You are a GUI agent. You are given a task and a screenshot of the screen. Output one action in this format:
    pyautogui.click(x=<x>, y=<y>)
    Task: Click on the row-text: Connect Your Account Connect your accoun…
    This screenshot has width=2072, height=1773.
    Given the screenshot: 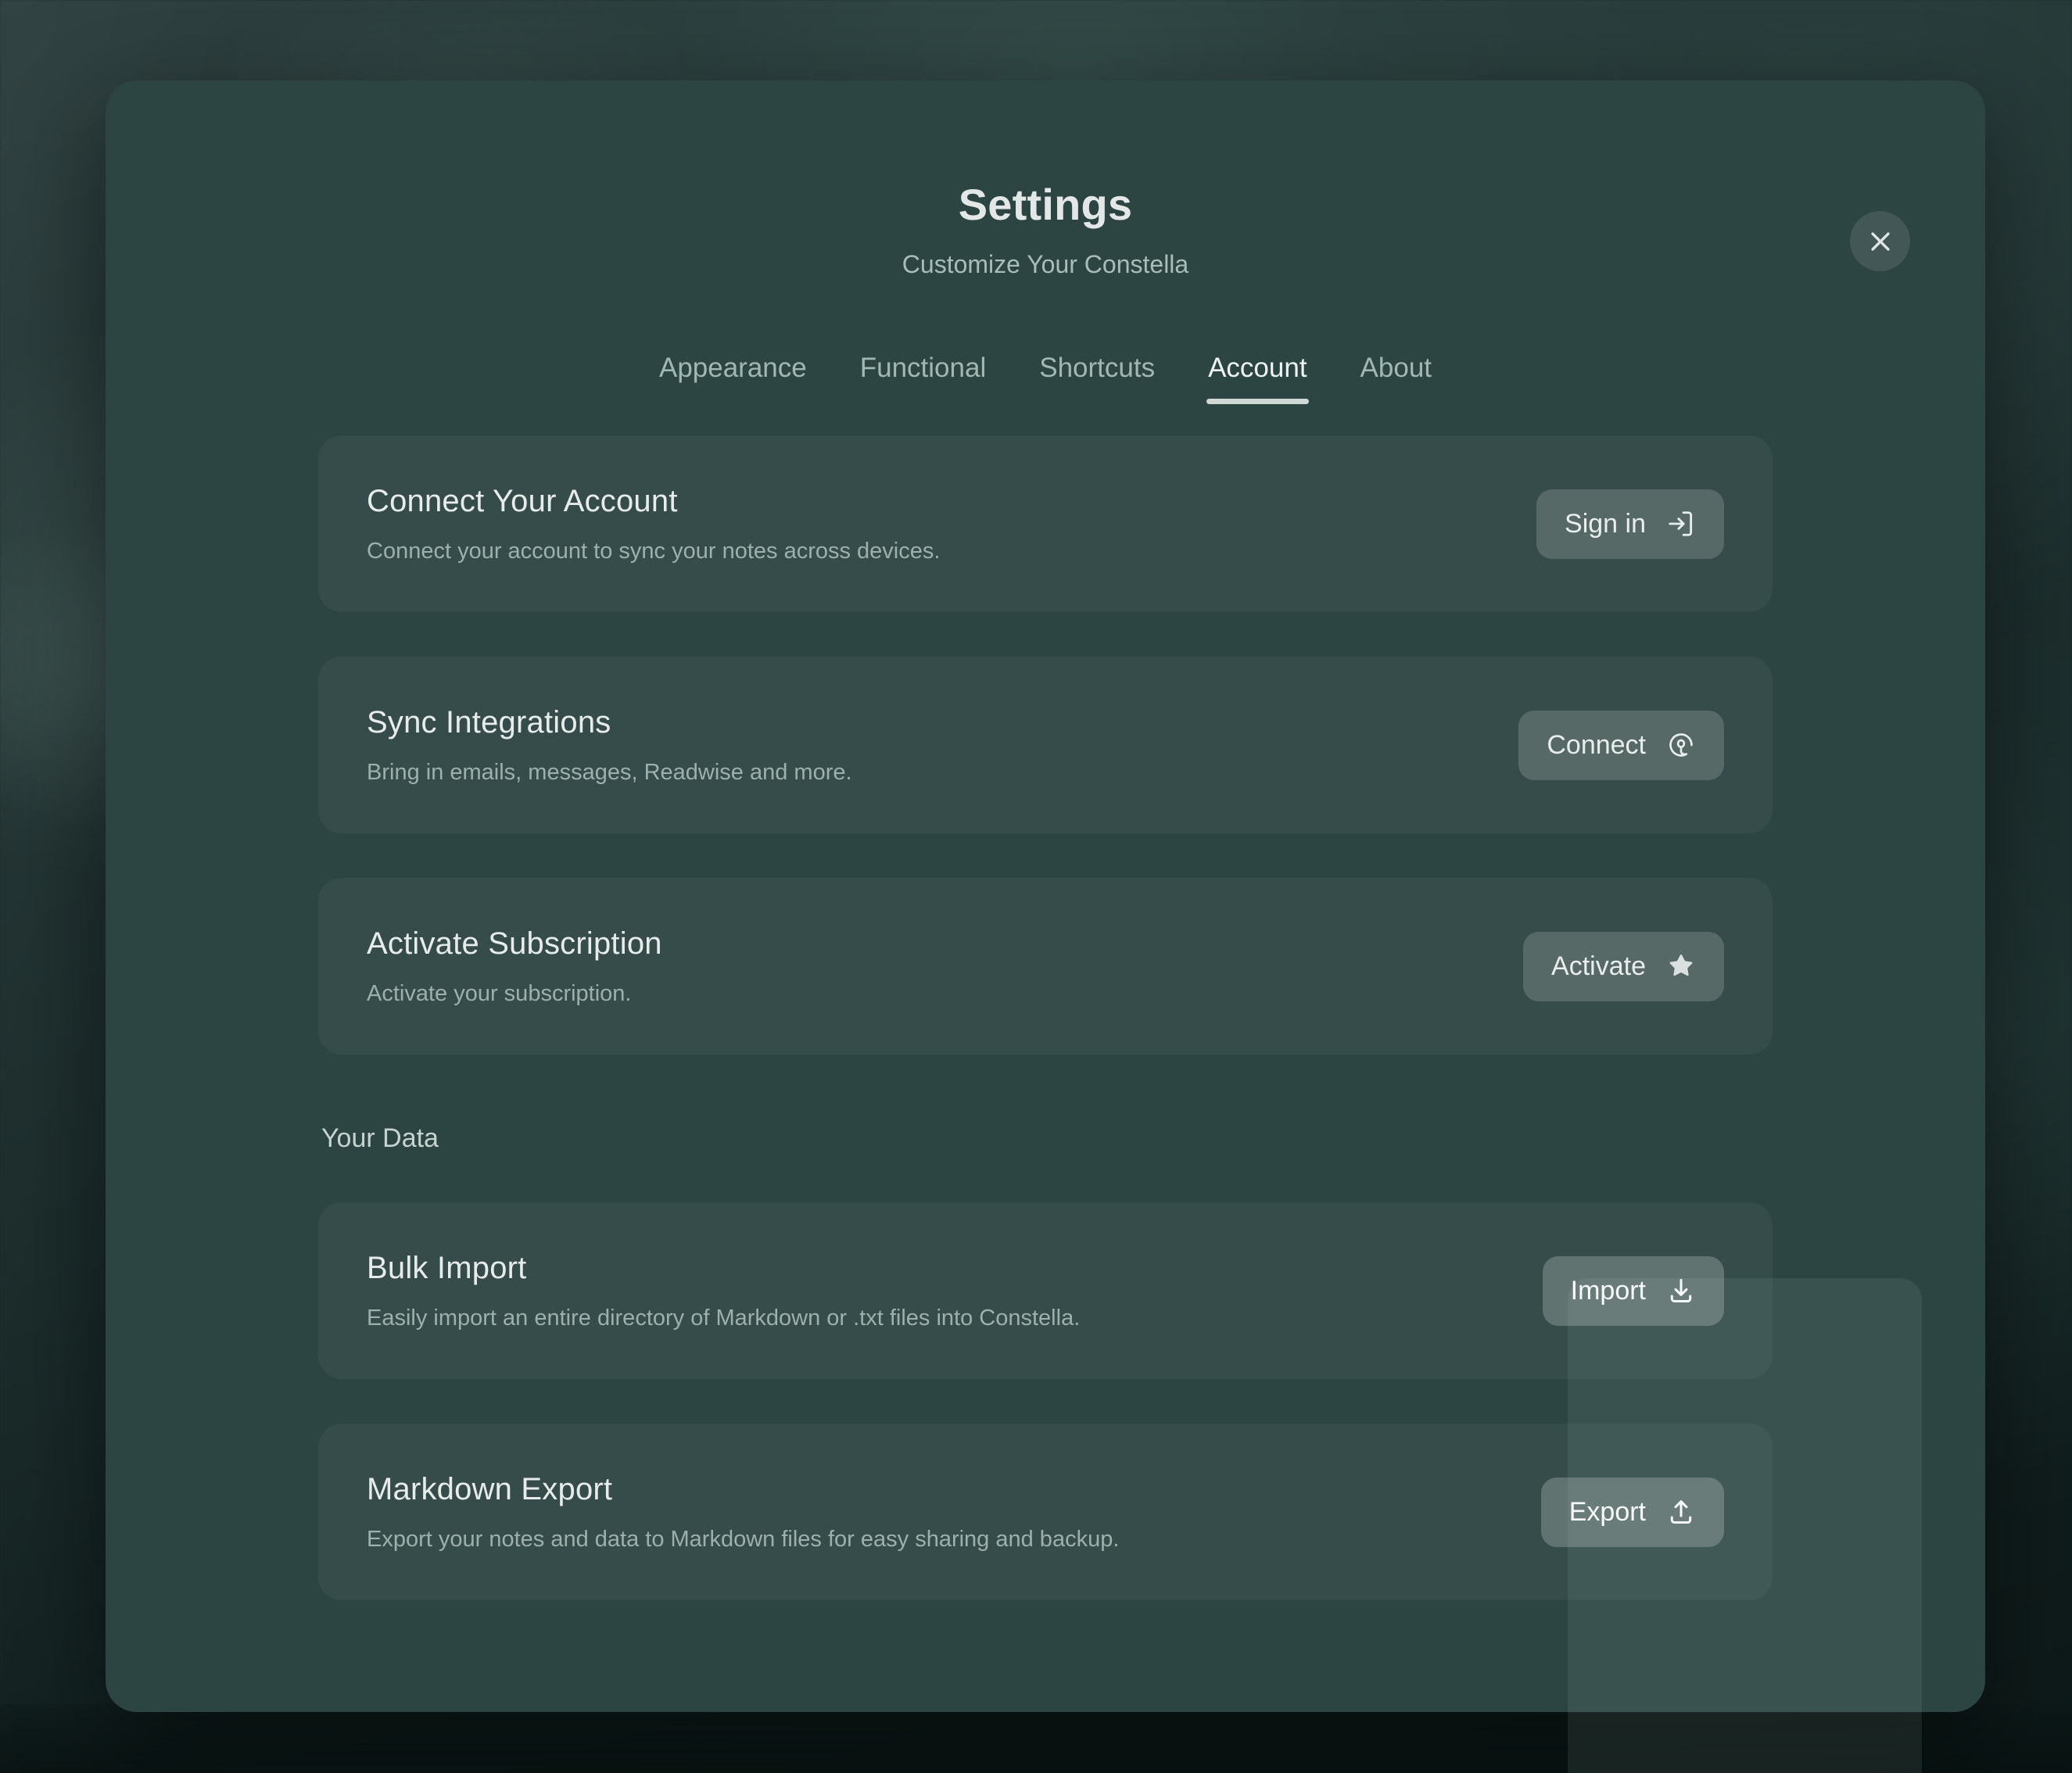 What is the action you would take?
    pyautogui.click(x=654, y=524)
    